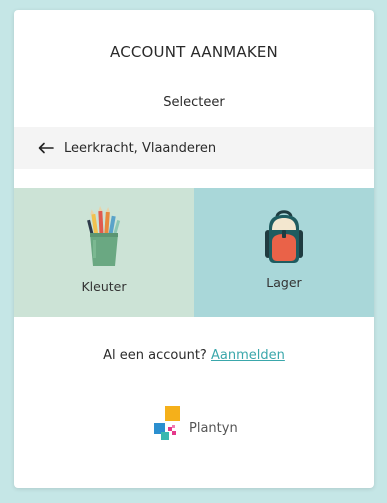 The image size is (387, 503). I want to click on option-kleuter: Kleuter, so click(104, 252).